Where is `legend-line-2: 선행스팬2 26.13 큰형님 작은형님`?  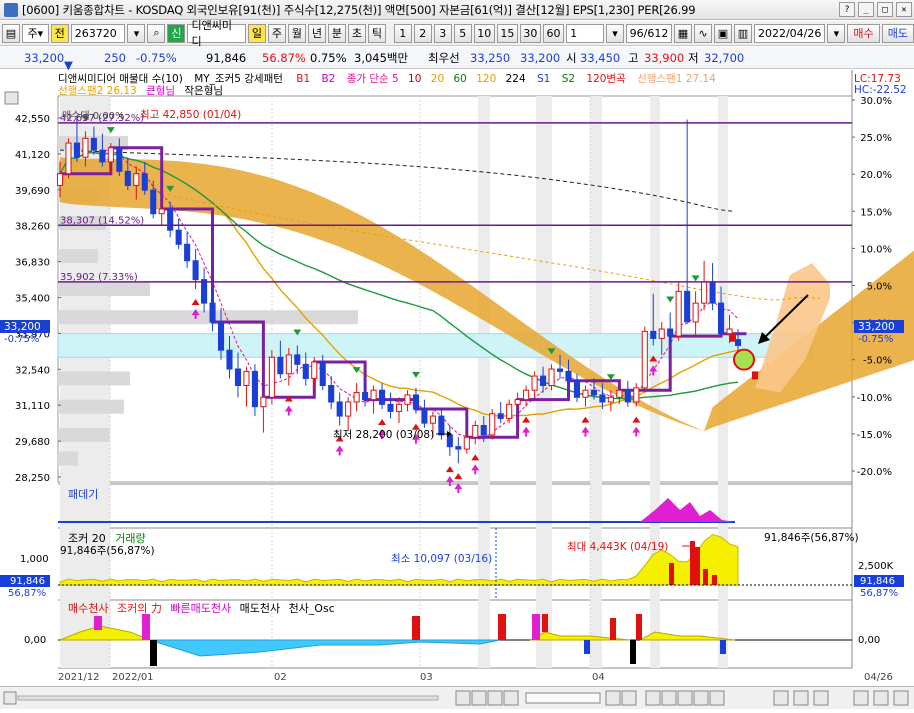
legend-line-2: 선행스팬2 26.13 큰형님 작은형님 is located at coordinates (140, 91).